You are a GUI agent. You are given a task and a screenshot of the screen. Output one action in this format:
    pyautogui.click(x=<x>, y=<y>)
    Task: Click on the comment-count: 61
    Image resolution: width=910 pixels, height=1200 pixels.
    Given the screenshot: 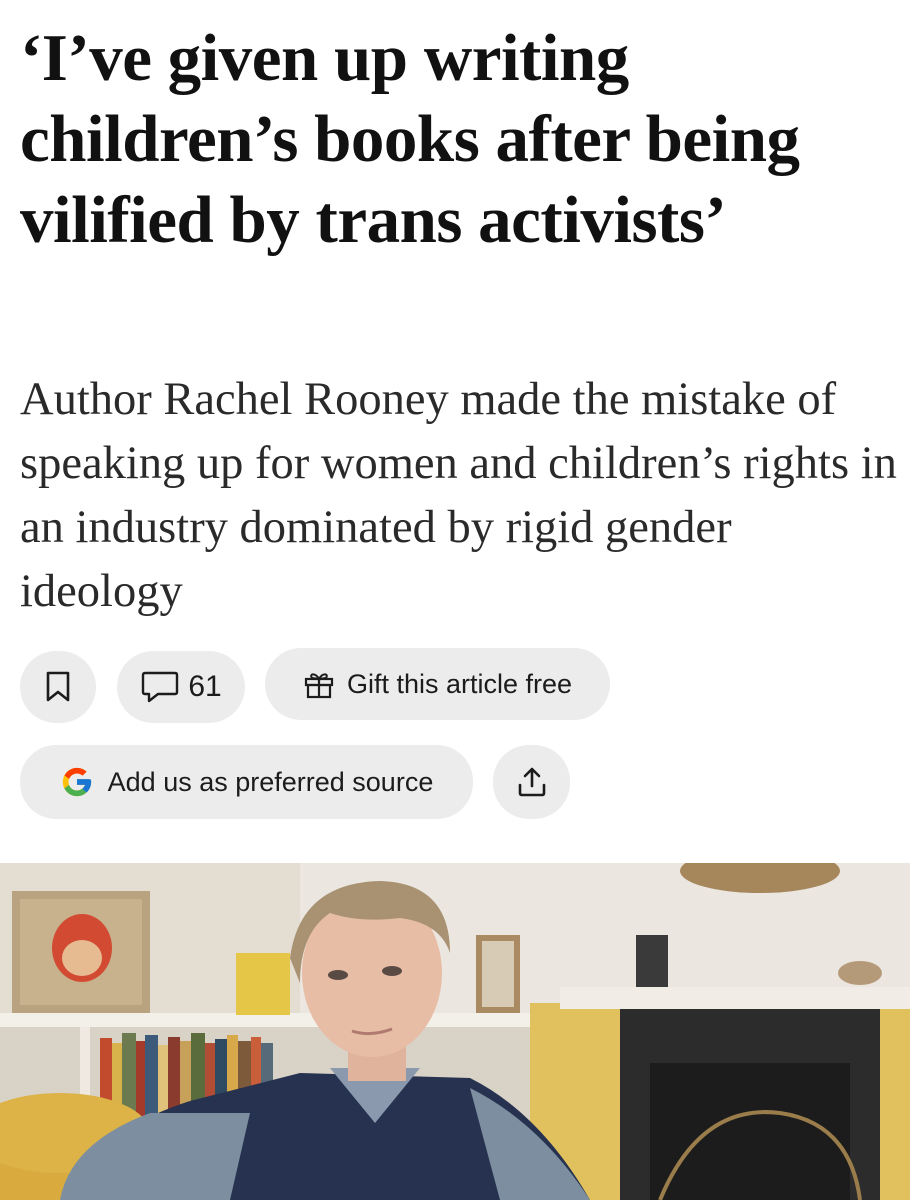 What is the action you would take?
    pyautogui.click(x=205, y=686)
    